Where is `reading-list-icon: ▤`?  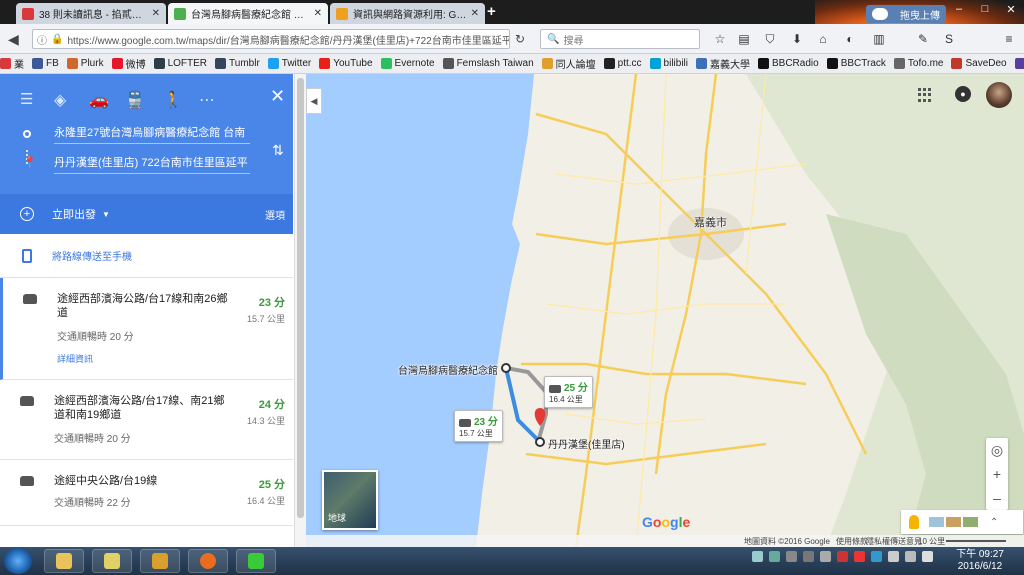 reading-list-icon: ▤ is located at coordinates (744, 39).